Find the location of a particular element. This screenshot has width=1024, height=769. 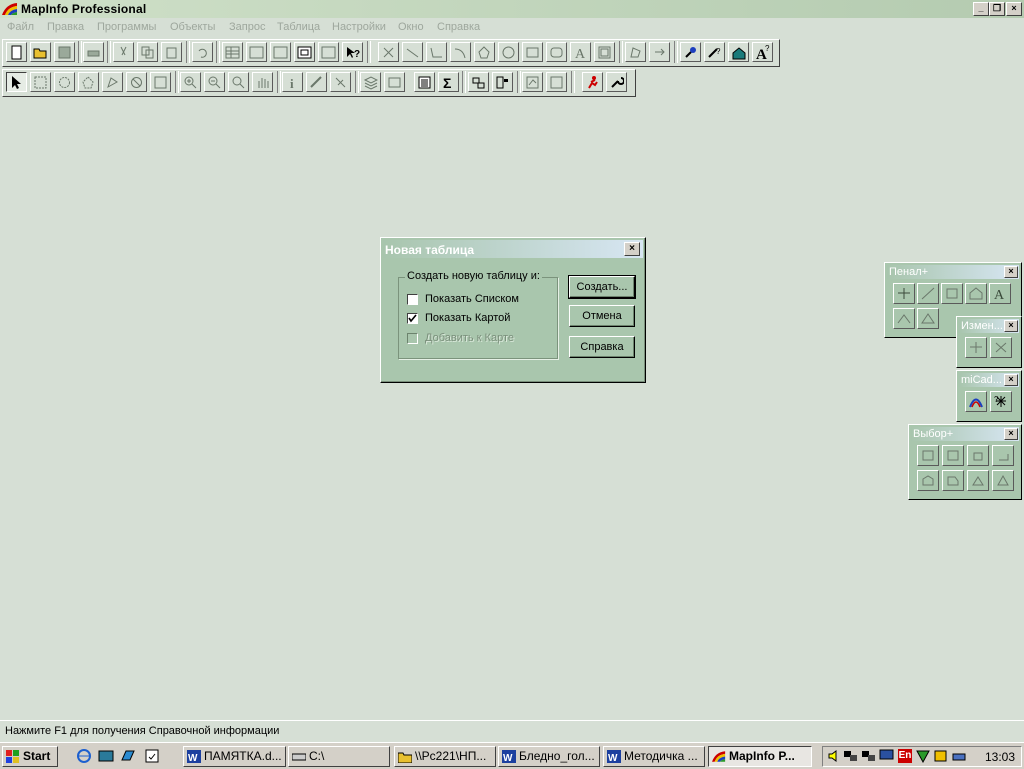

language-indicator-icon: En is located at coordinates (905, 756).